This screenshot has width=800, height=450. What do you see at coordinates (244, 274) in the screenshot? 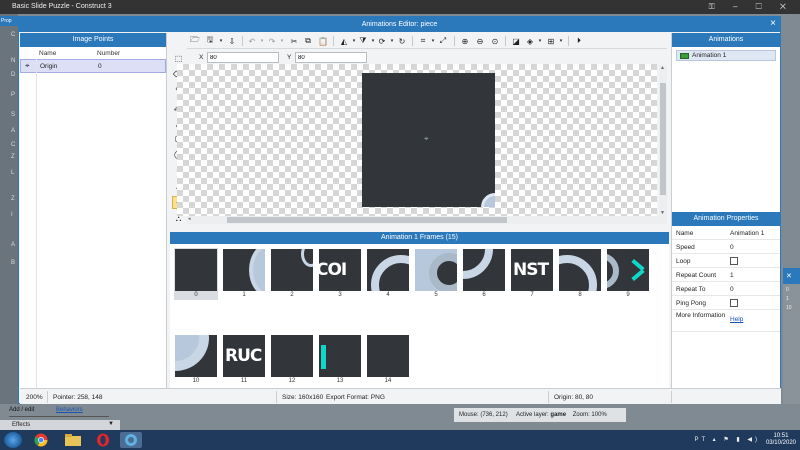
I see `frame-1: 1` at bounding box center [244, 274].